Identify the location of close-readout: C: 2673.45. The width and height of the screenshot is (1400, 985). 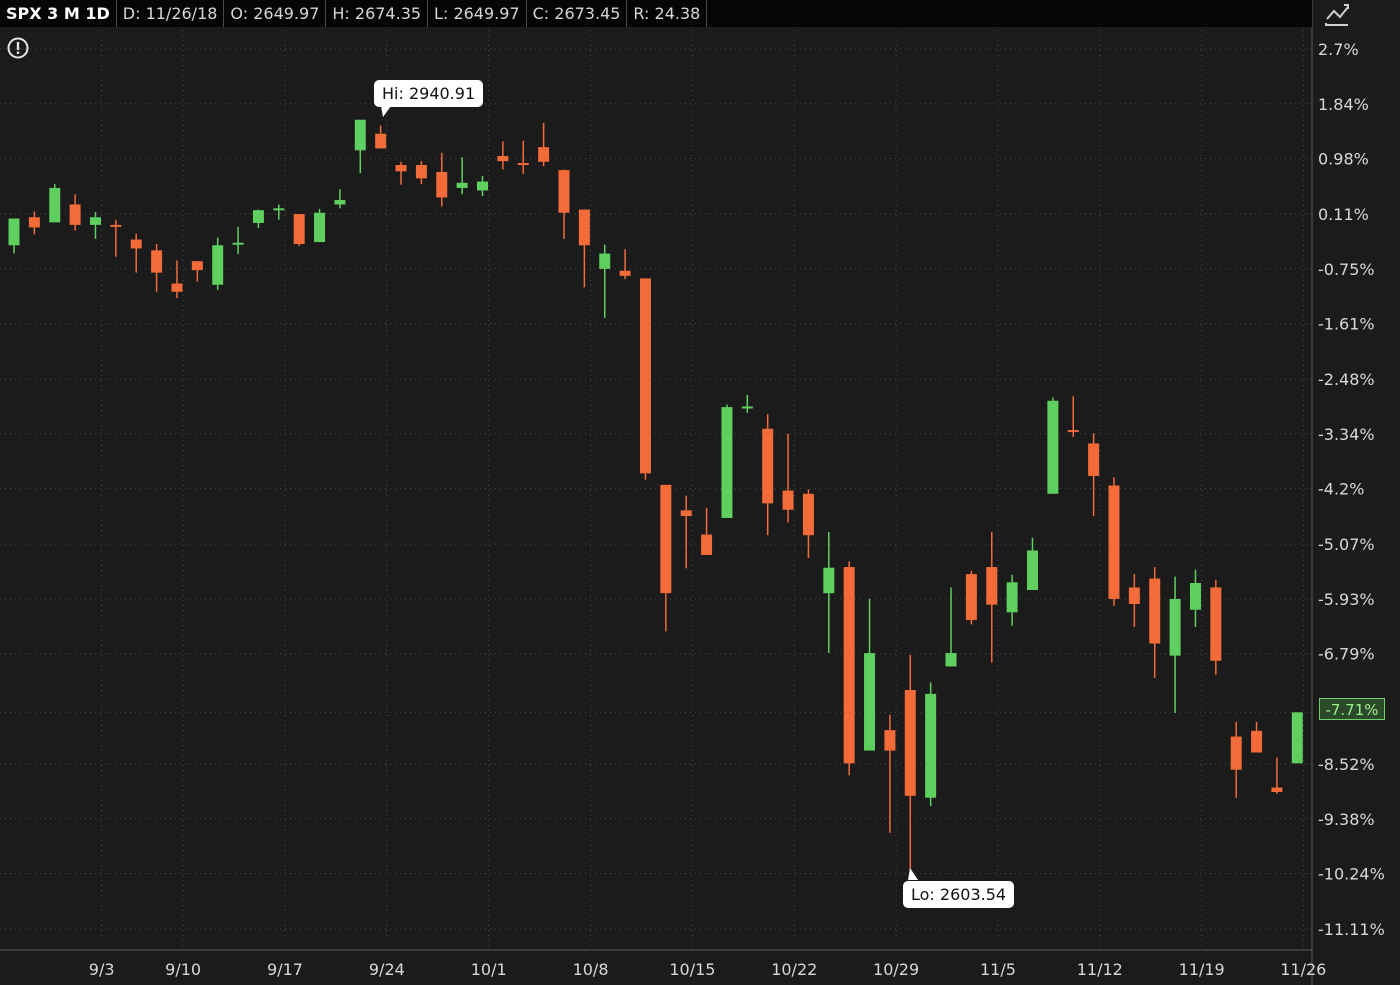
(577, 13).